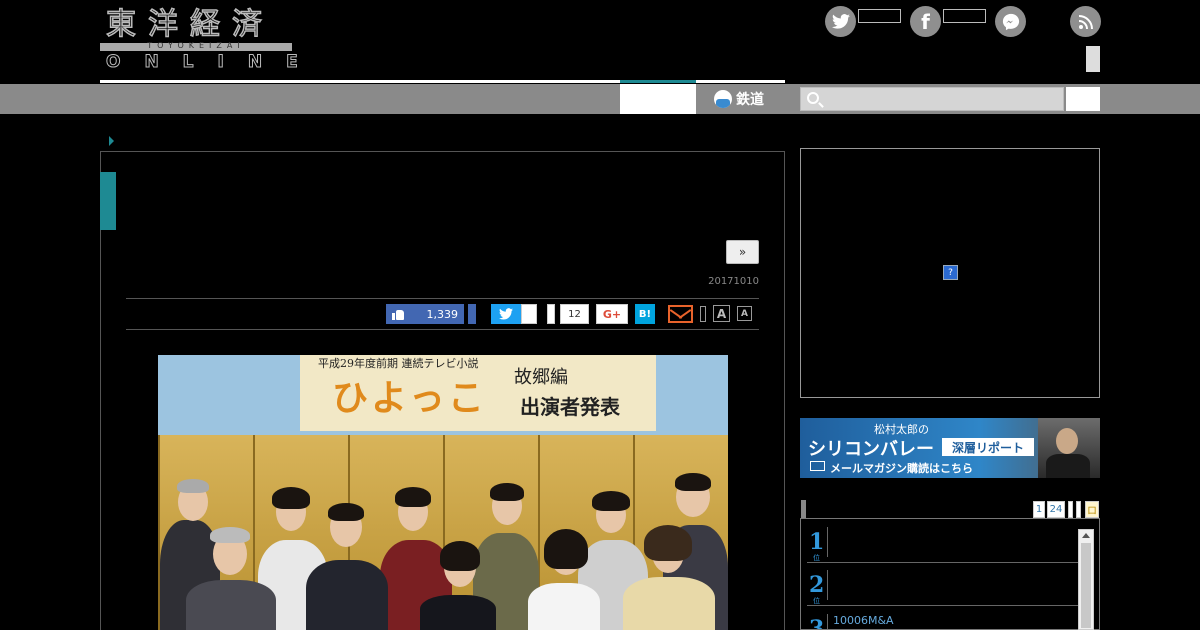  I want to click on tweet-count, so click(529, 314).